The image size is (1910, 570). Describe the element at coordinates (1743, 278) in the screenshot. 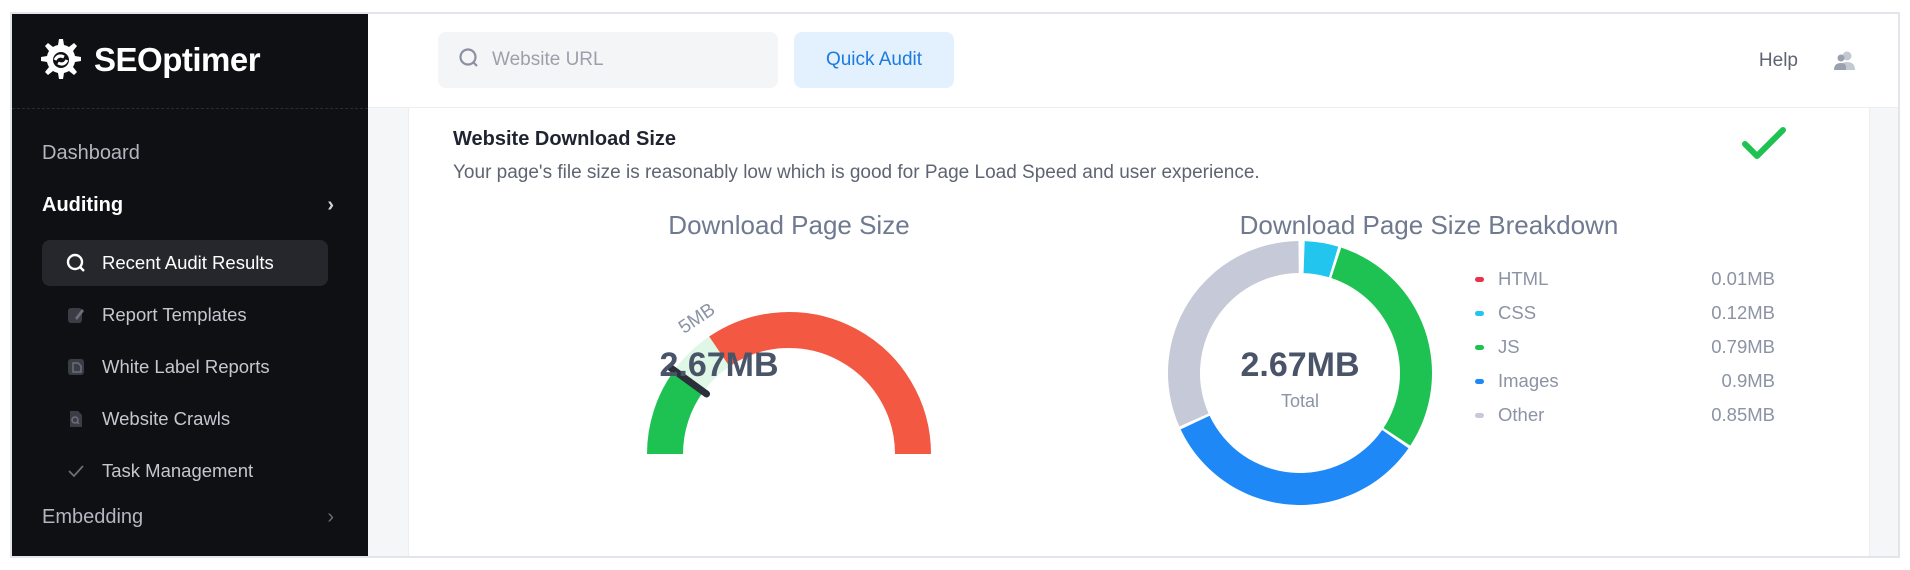

I see `legend-value: 0.01MB` at that location.